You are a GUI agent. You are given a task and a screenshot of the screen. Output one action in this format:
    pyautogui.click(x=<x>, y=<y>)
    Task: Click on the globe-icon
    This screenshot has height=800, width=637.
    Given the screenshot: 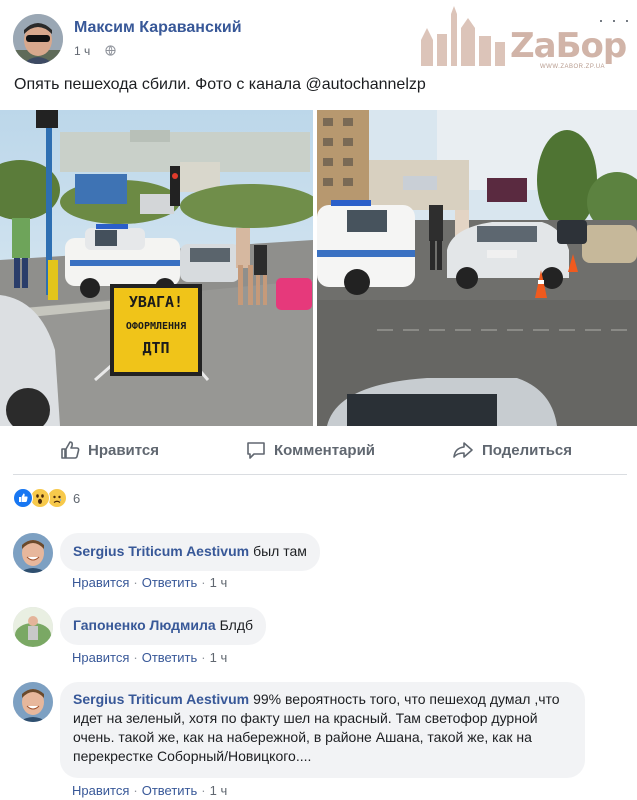 What is the action you would take?
    pyautogui.click(x=110, y=50)
    